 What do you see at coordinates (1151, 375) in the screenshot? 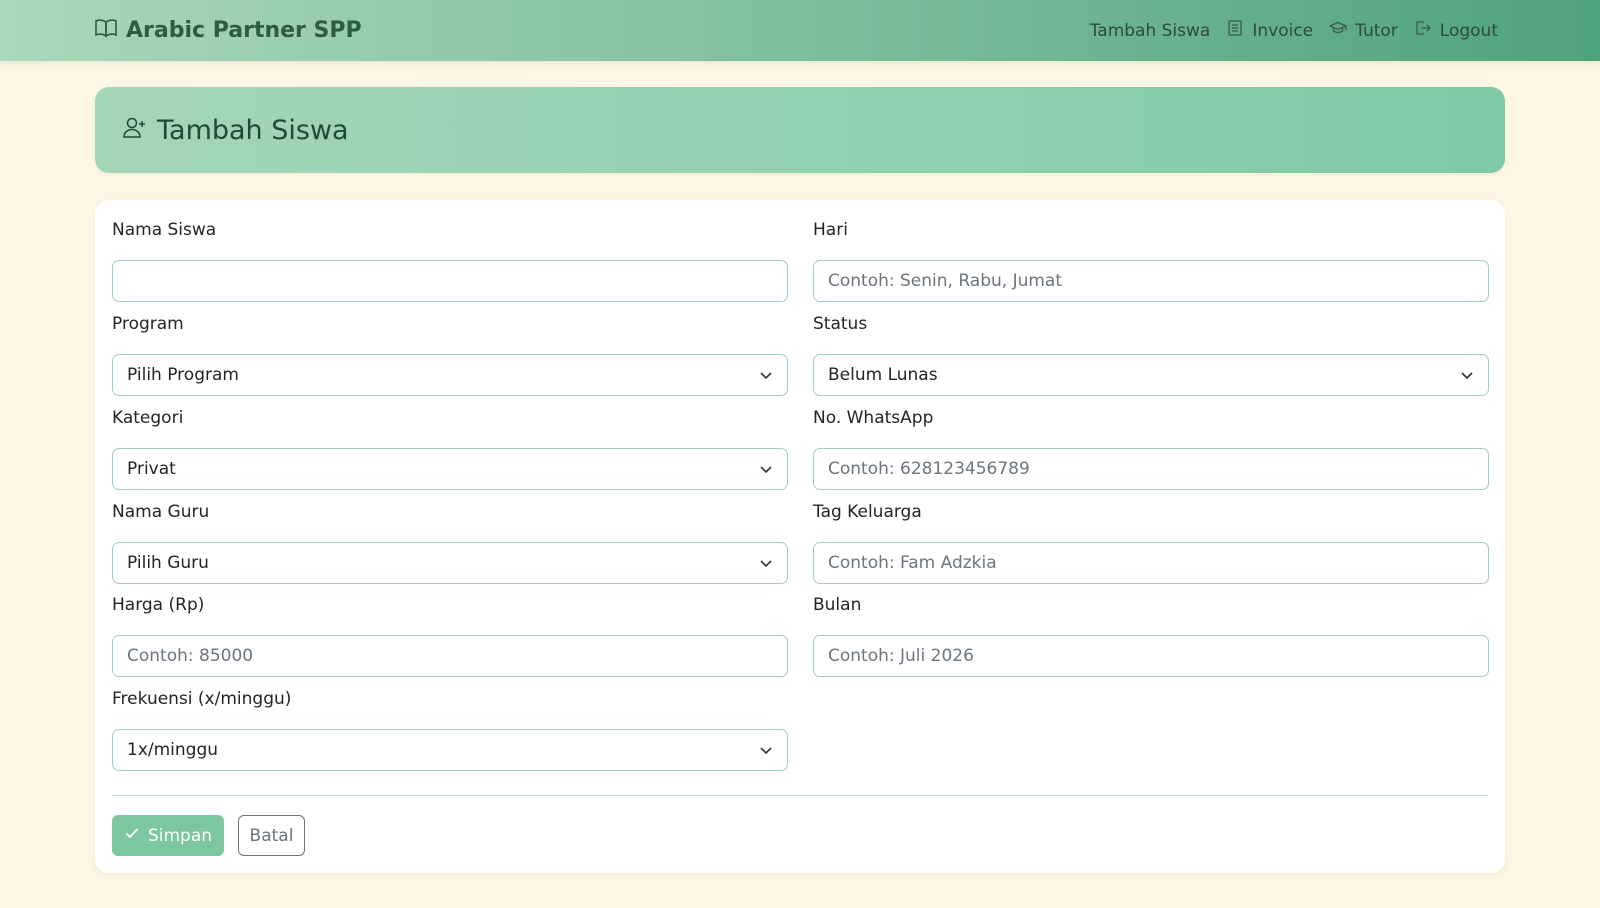
I see `status-select: Belum Lunas` at bounding box center [1151, 375].